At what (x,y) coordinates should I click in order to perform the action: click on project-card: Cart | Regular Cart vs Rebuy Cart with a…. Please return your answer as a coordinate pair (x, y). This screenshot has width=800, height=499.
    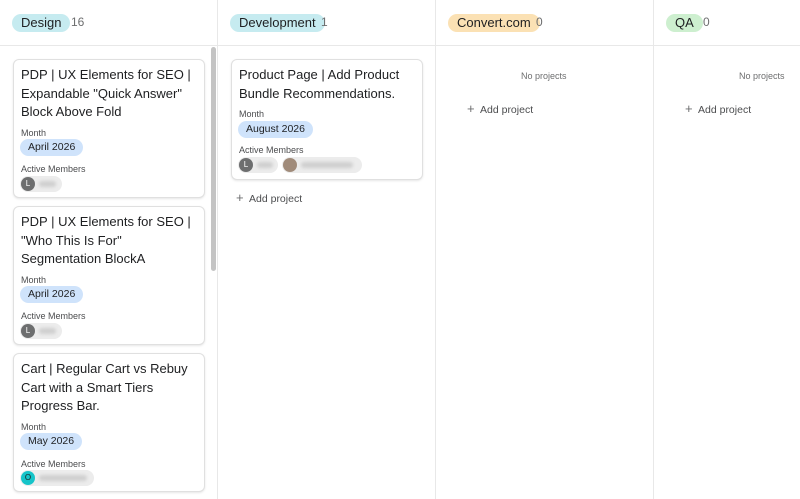
    Looking at the image, I should click on (109, 422).